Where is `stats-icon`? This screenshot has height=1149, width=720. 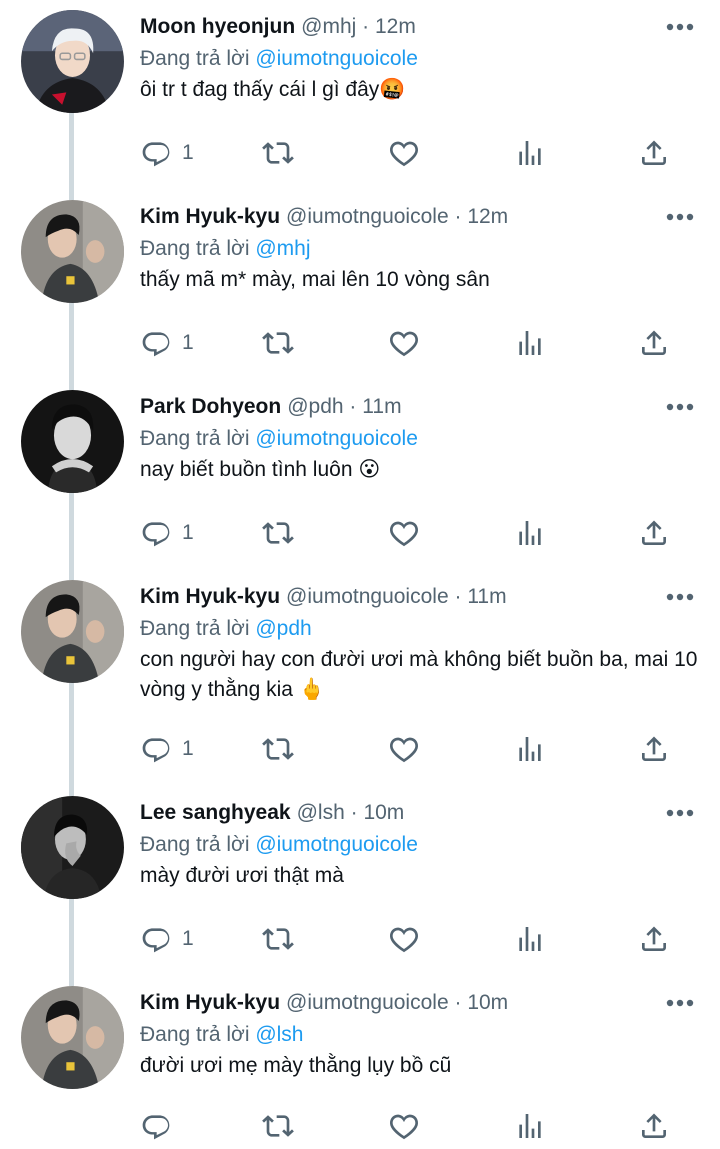
stats-icon is located at coordinates (530, 1126).